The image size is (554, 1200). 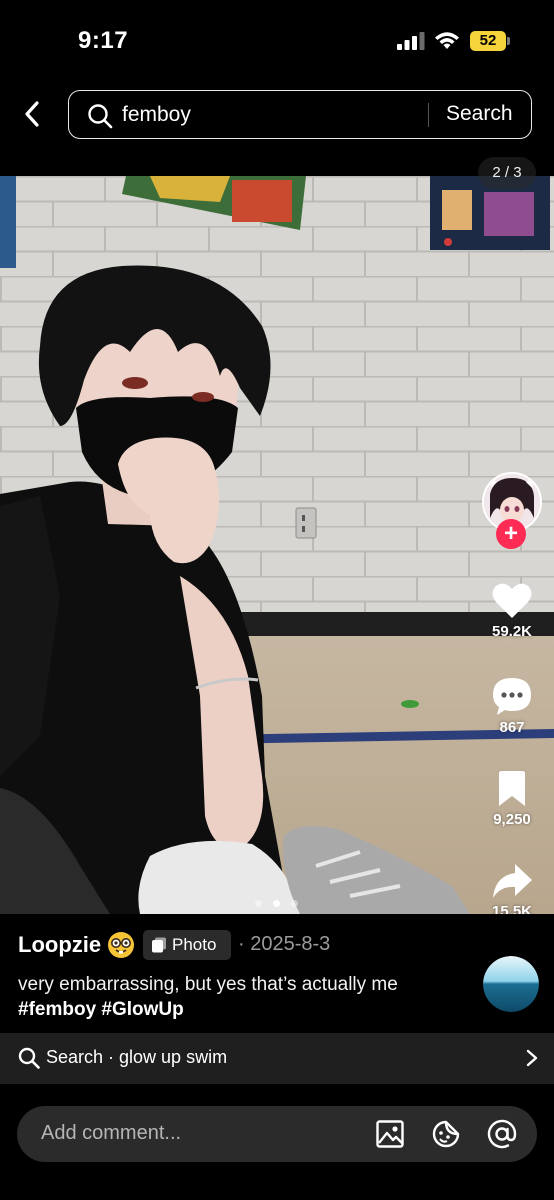 What do you see at coordinates (507, 173) in the screenshot?
I see `page-indicator: 2 / 3` at bounding box center [507, 173].